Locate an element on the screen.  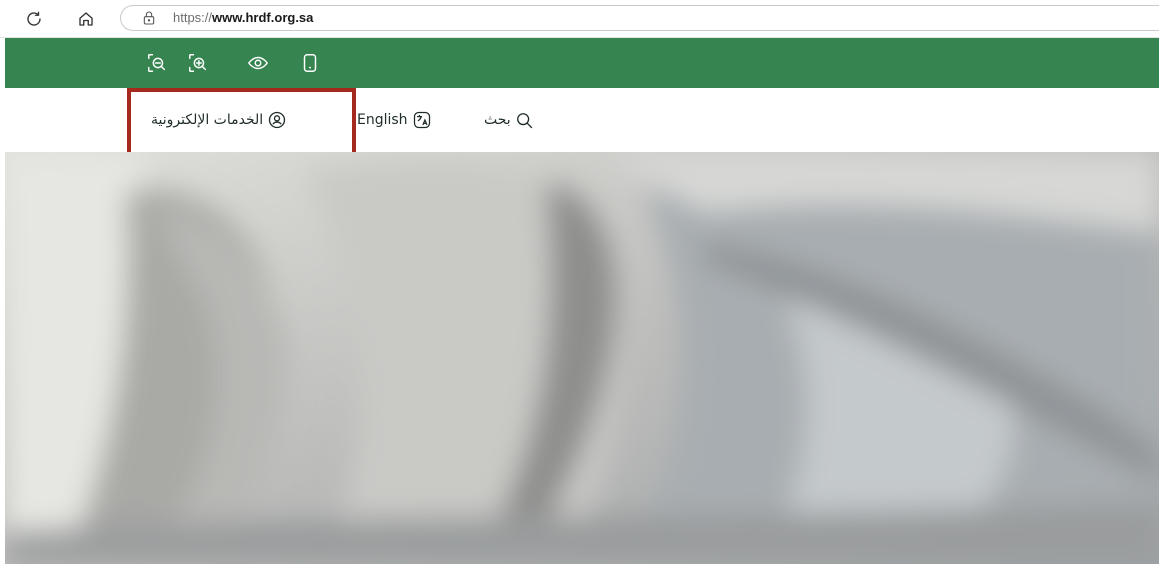
reload-button is located at coordinates (34, 19).